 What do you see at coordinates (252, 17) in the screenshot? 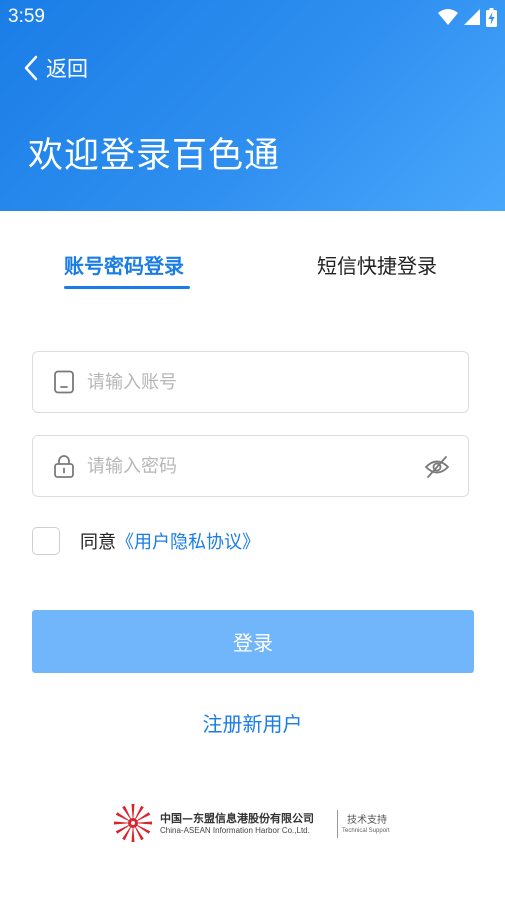
I see `status-bar: 3:59` at bounding box center [252, 17].